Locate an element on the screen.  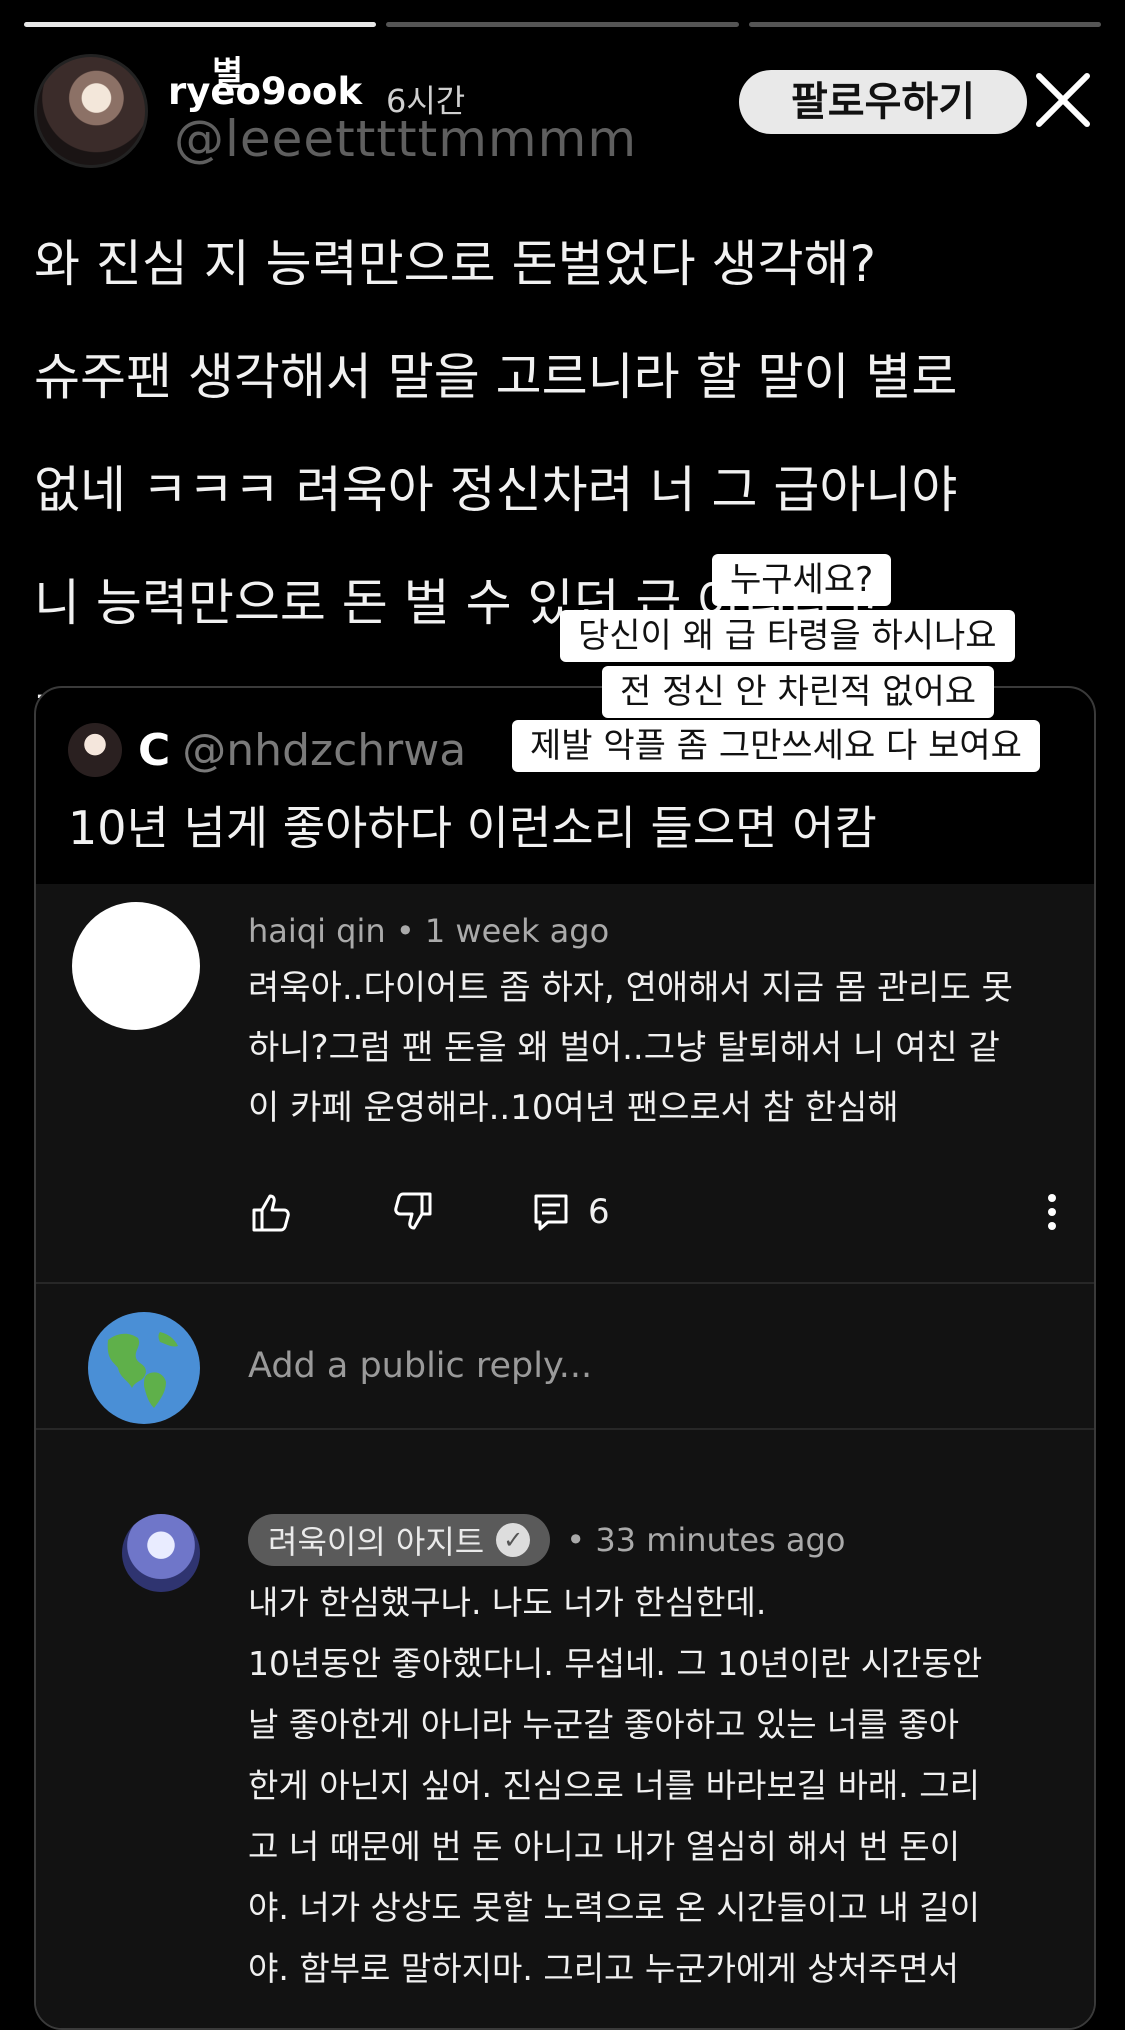
channel-avatar is located at coordinates (161, 1553).